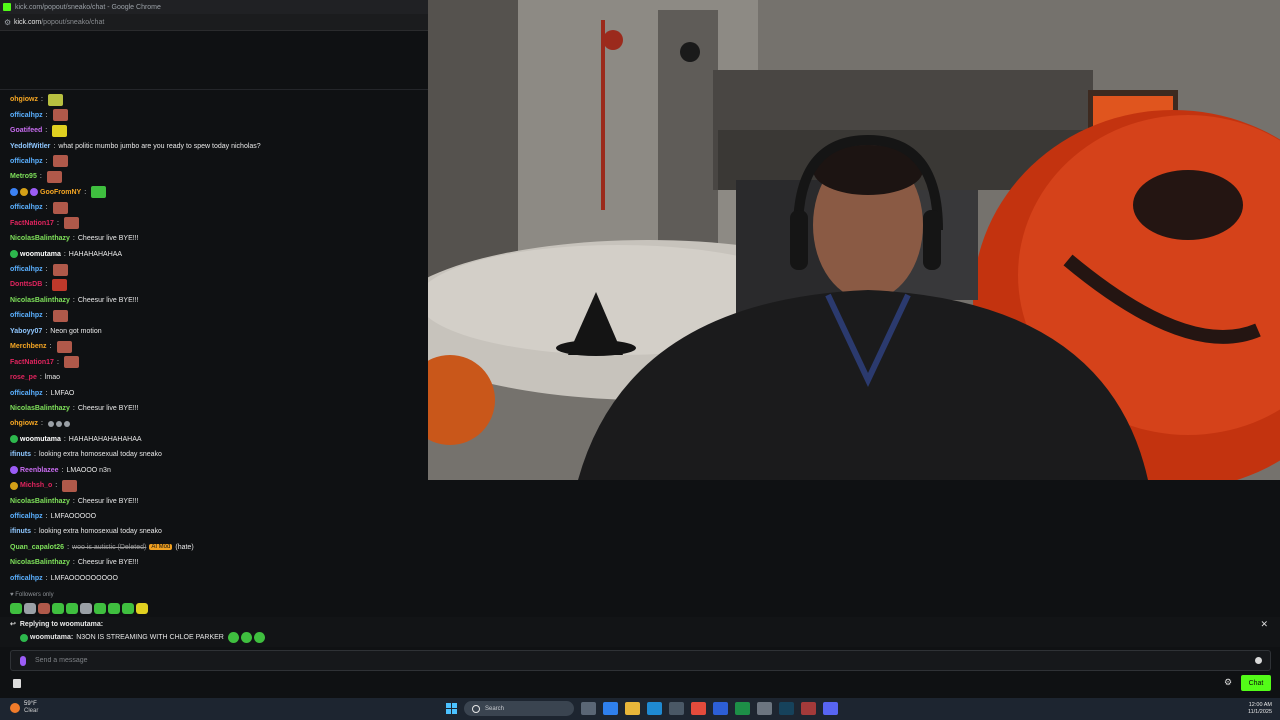 The height and width of the screenshot is (720, 1280). What do you see at coordinates (17, 683) in the screenshot?
I see `chat-rules-icon` at bounding box center [17, 683].